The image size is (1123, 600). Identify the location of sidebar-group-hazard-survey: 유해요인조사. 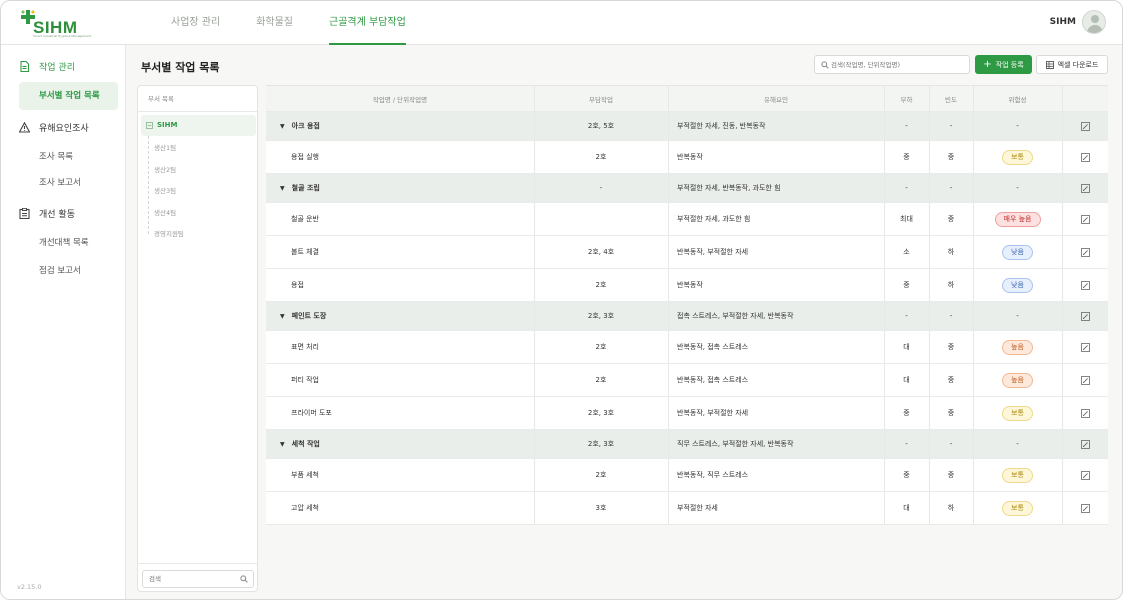
(54, 127).